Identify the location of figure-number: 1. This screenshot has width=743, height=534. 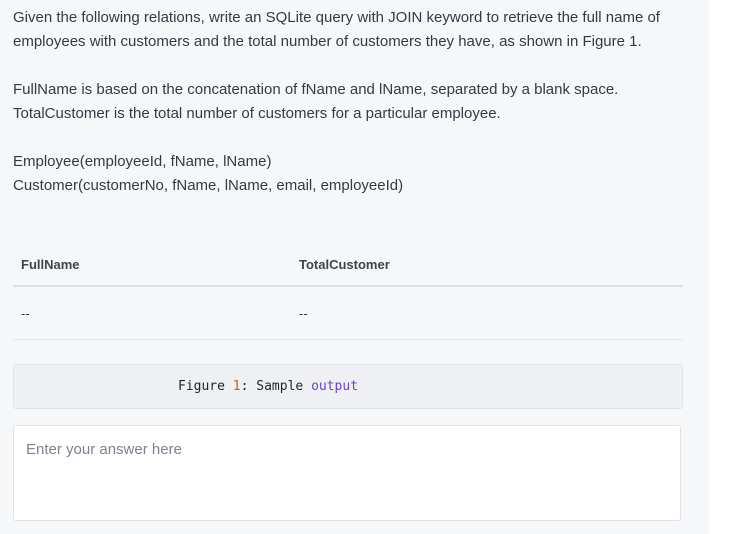
(236, 386).